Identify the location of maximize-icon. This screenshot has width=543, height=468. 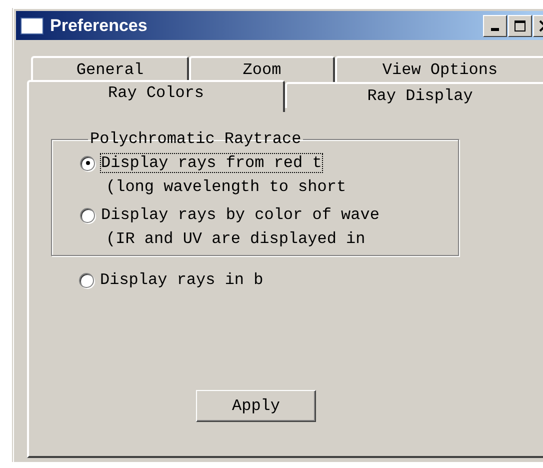
(520, 26).